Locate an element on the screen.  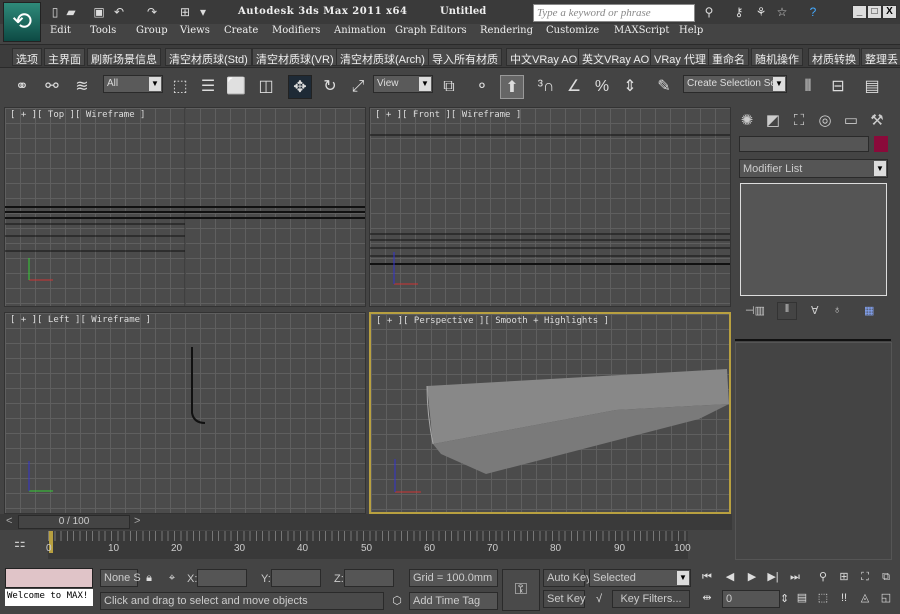
pin-stack-icon: ⊣▥ is located at coordinates (755, 310).